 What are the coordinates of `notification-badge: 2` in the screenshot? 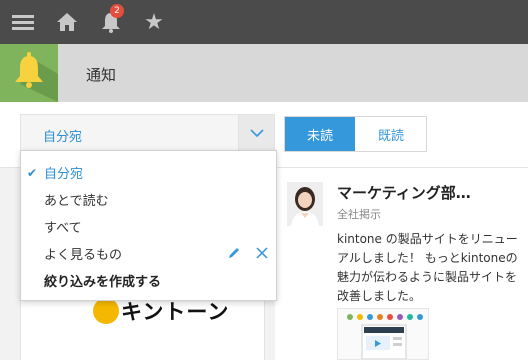 It's located at (117, 11).